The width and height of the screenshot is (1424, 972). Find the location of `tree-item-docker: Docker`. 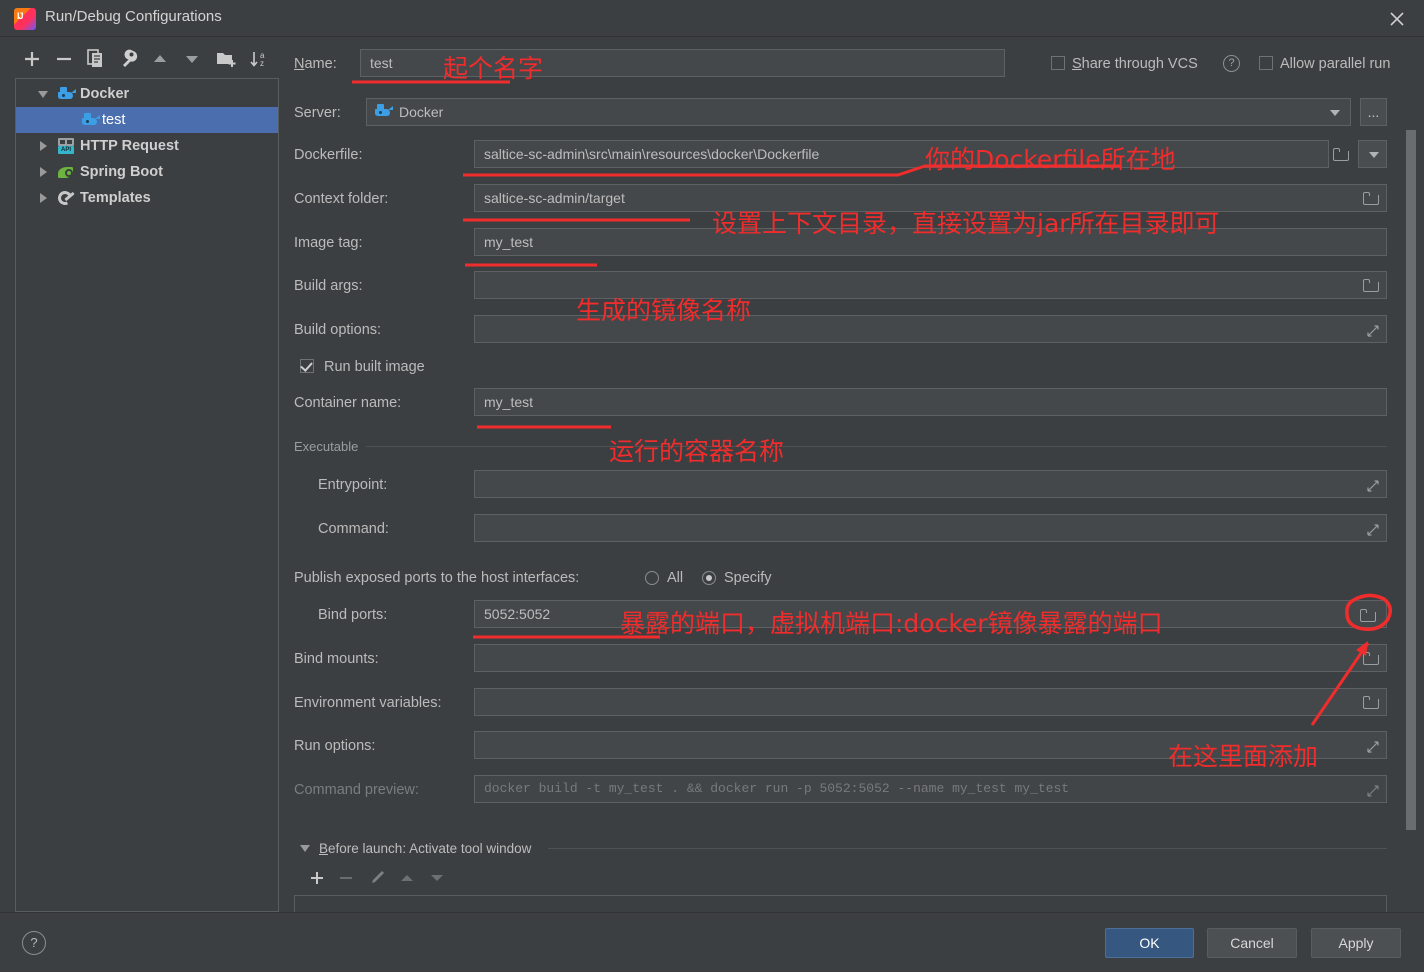

tree-item-docker: Docker is located at coordinates (147, 94).